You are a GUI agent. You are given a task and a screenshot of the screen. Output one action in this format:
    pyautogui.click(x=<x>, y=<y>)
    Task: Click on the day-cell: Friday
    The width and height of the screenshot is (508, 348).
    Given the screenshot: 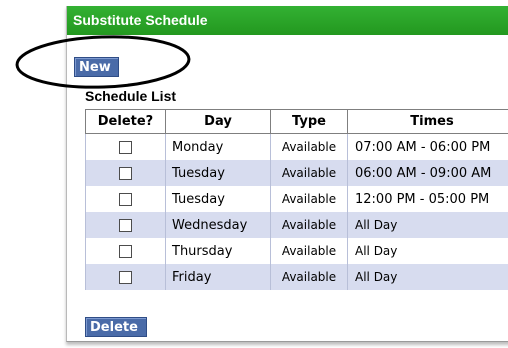 What is the action you would take?
    pyautogui.click(x=218, y=277)
    